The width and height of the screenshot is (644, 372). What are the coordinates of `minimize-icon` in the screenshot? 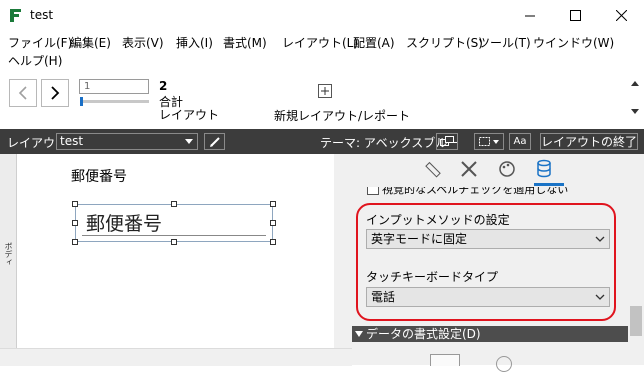 It's located at (529, 16).